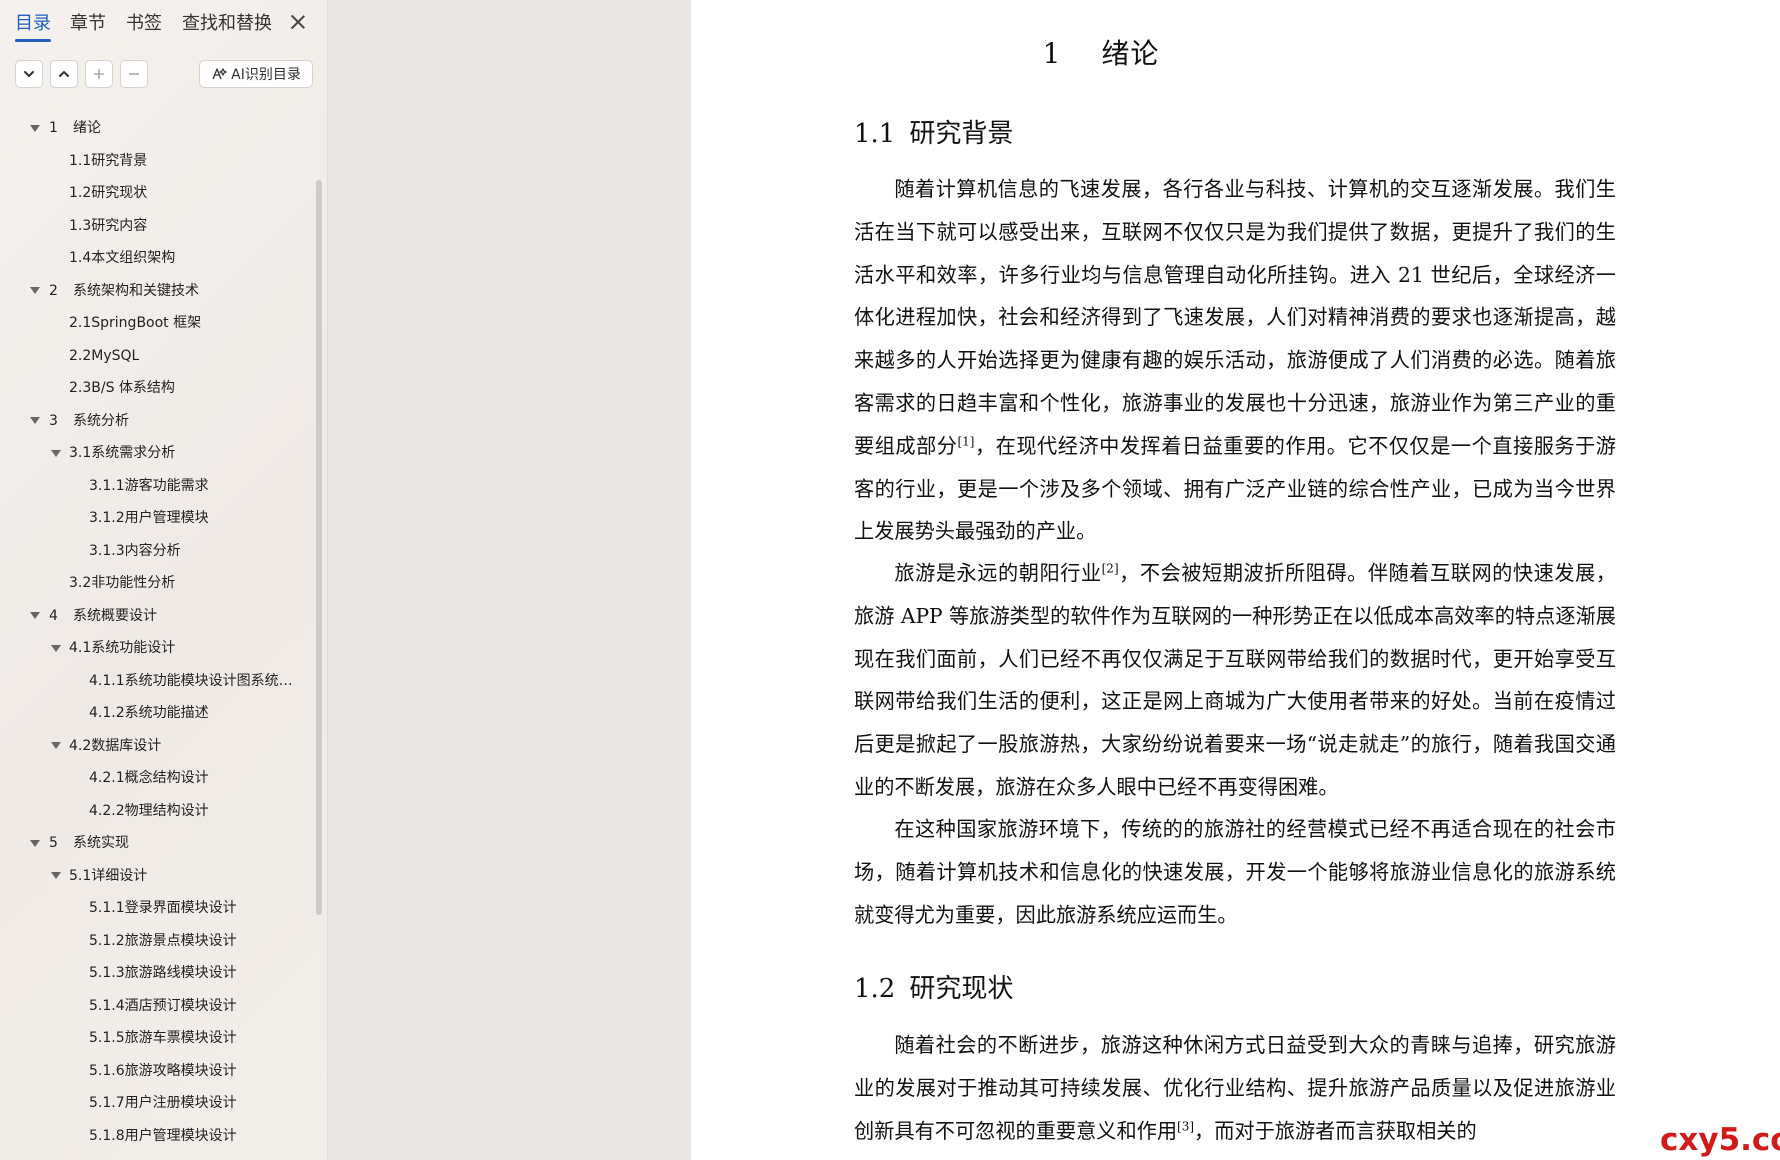  Describe the element at coordinates (144, 25) in the screenshot. I see `tab-bookmarks: 书签` at that location.